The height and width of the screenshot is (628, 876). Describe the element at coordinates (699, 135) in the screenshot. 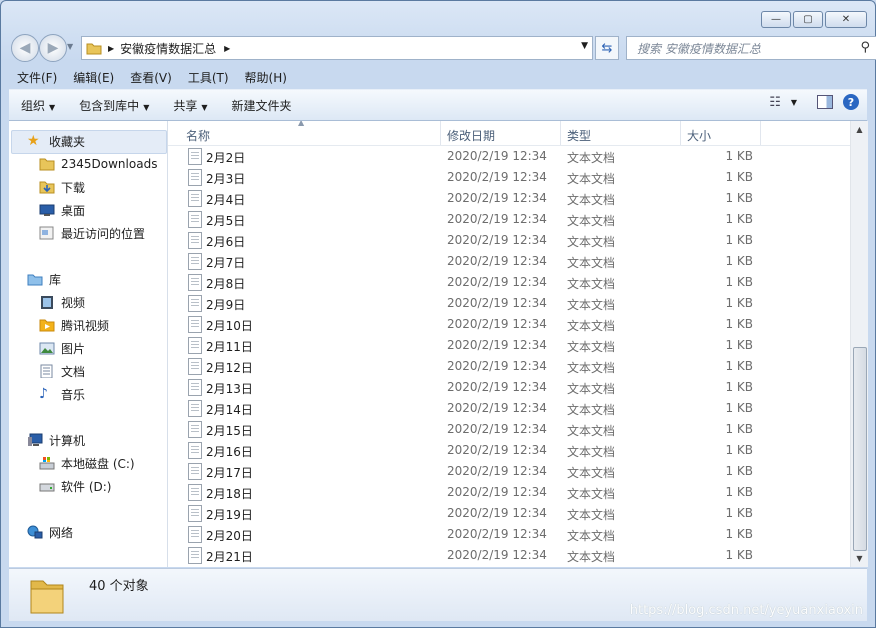

I see `column-size: 大小` at that location.